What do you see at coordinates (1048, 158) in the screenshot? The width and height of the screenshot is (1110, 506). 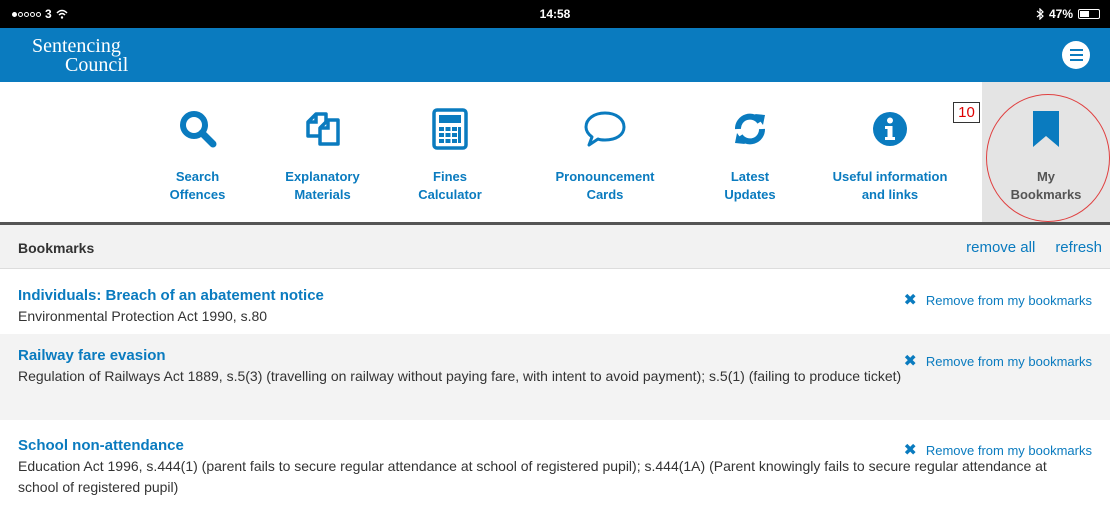 I see `annotation-circle` at bounding box center [1048, 158].